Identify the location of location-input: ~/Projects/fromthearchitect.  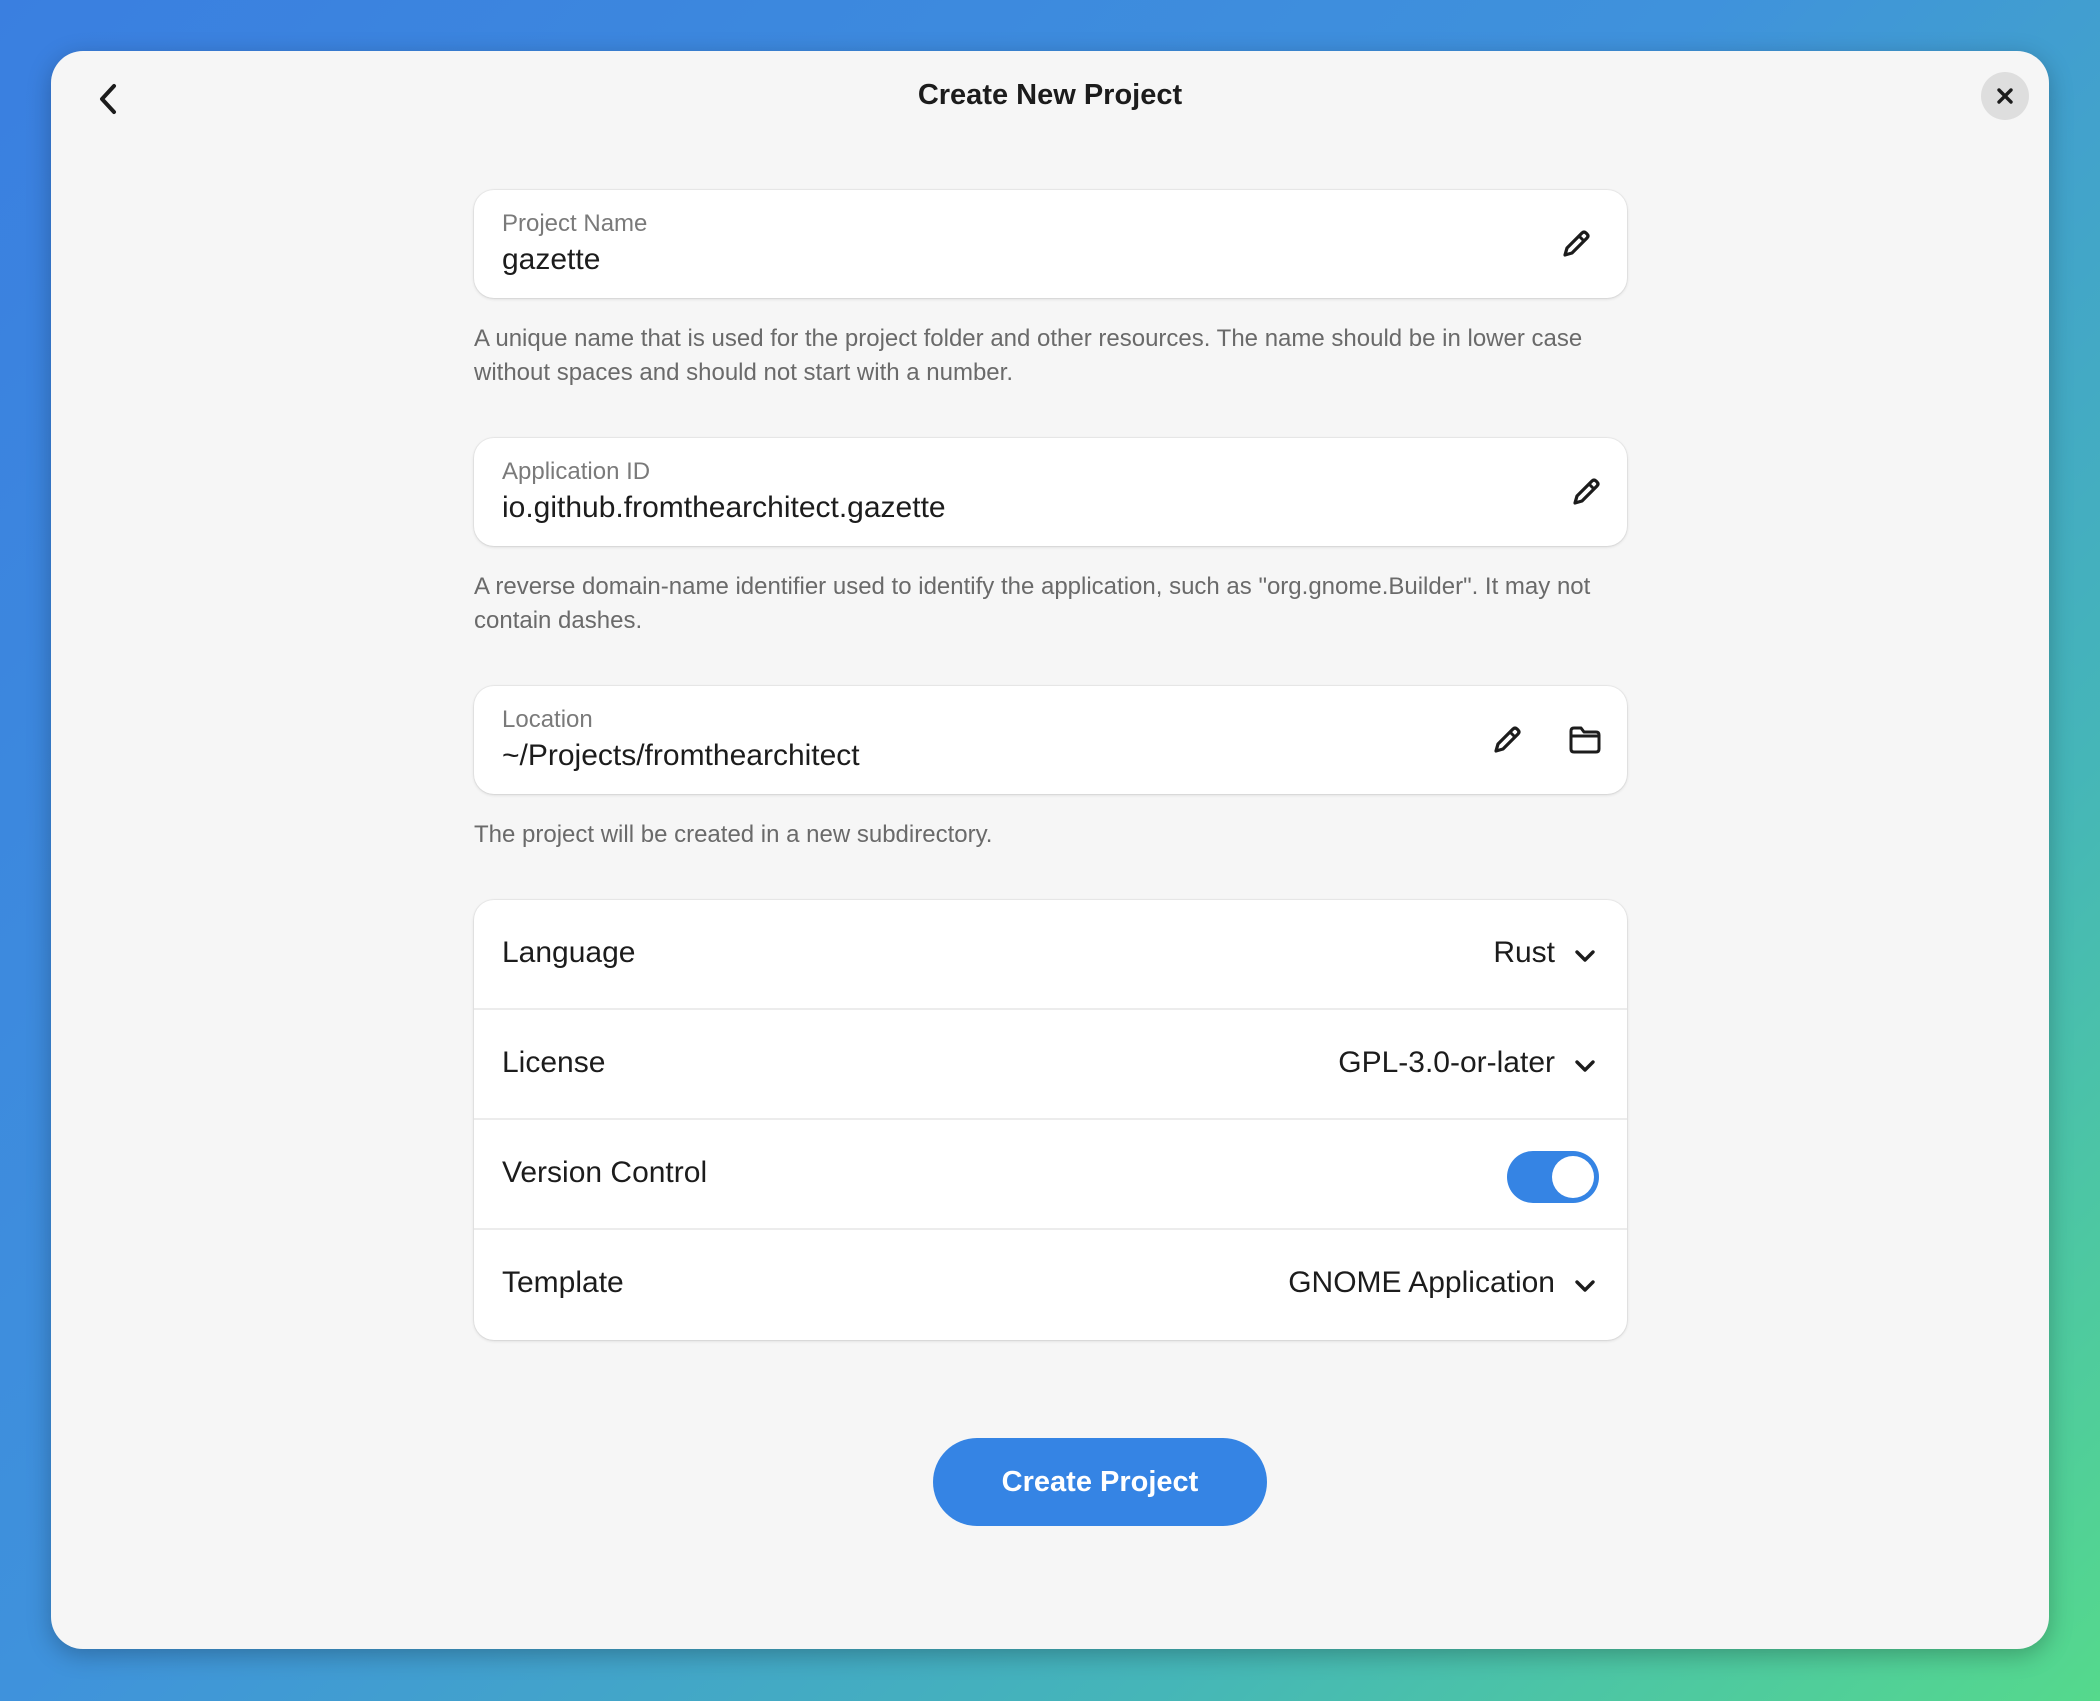
(681, 756).